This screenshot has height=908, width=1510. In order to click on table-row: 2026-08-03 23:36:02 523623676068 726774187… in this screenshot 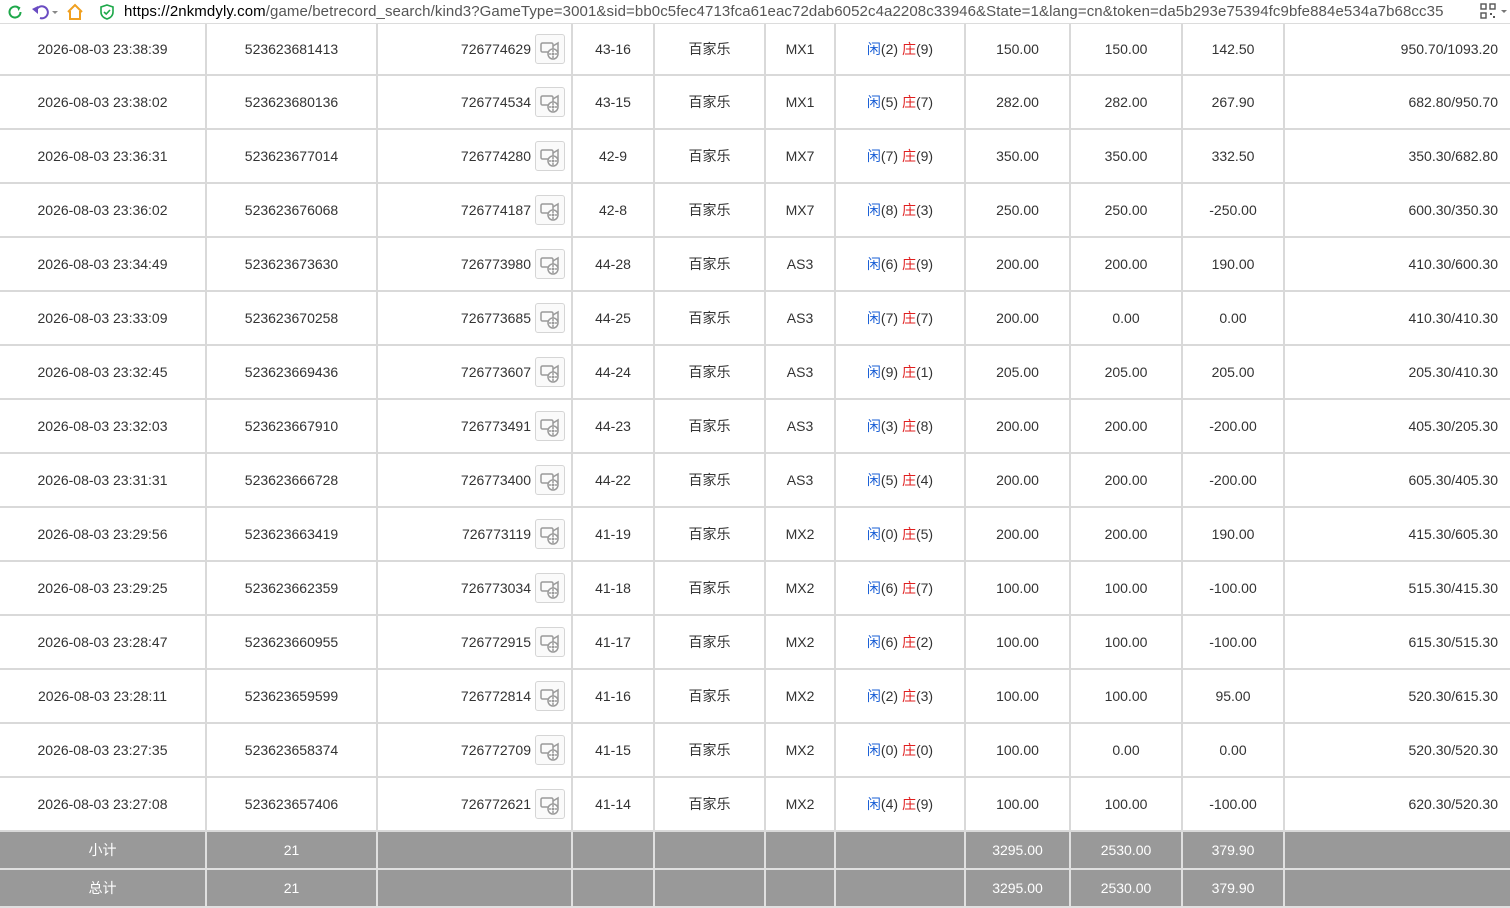, I will do `click(755, 210)`.